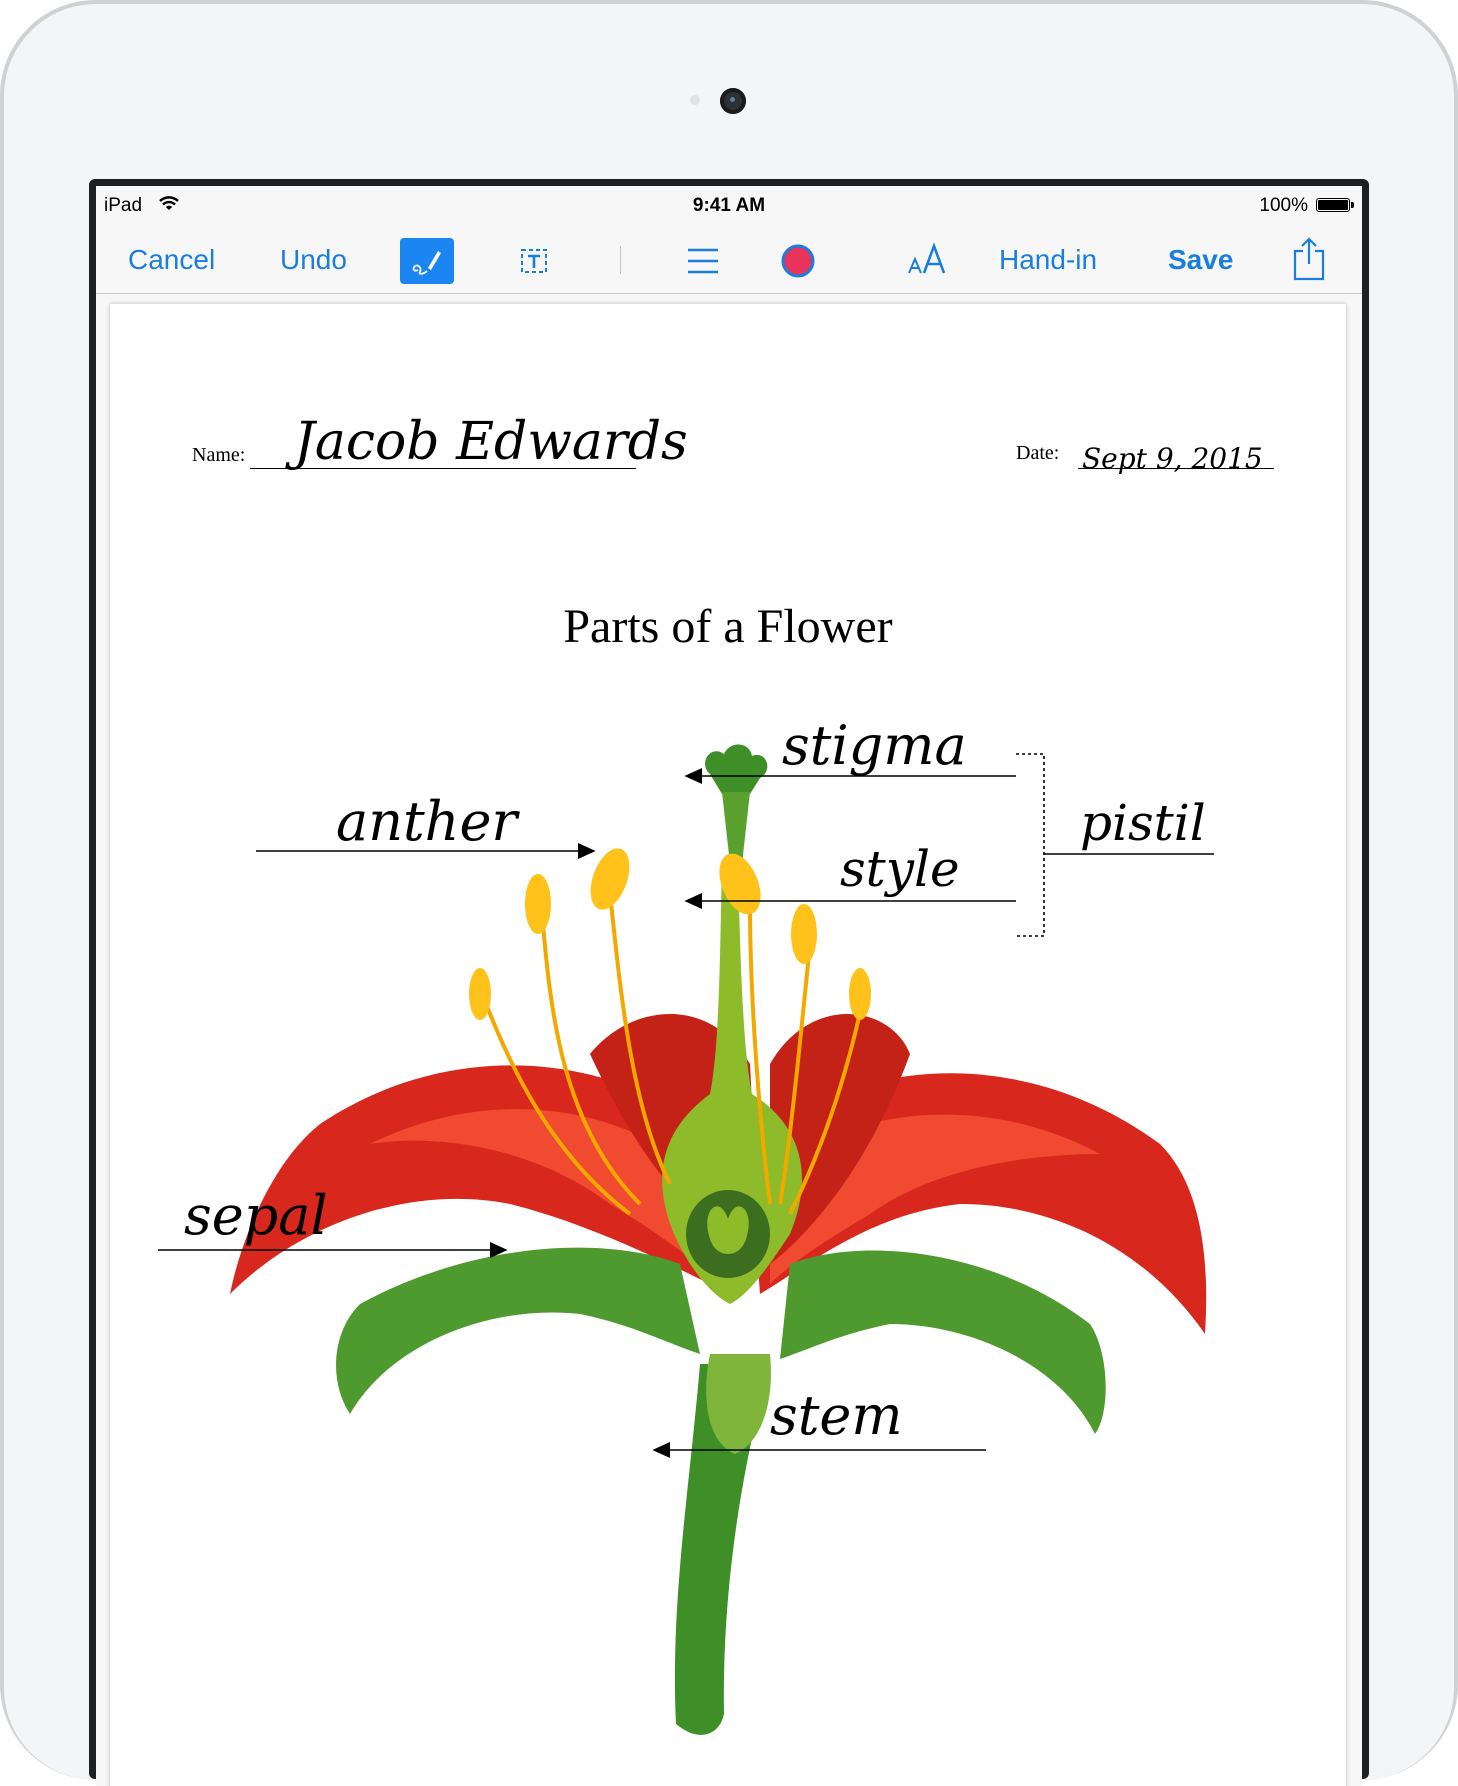  What do you see at coordinates (427, 821) in the screenshot?
I see `label-anther: anther` at bounding box center [427, 821].